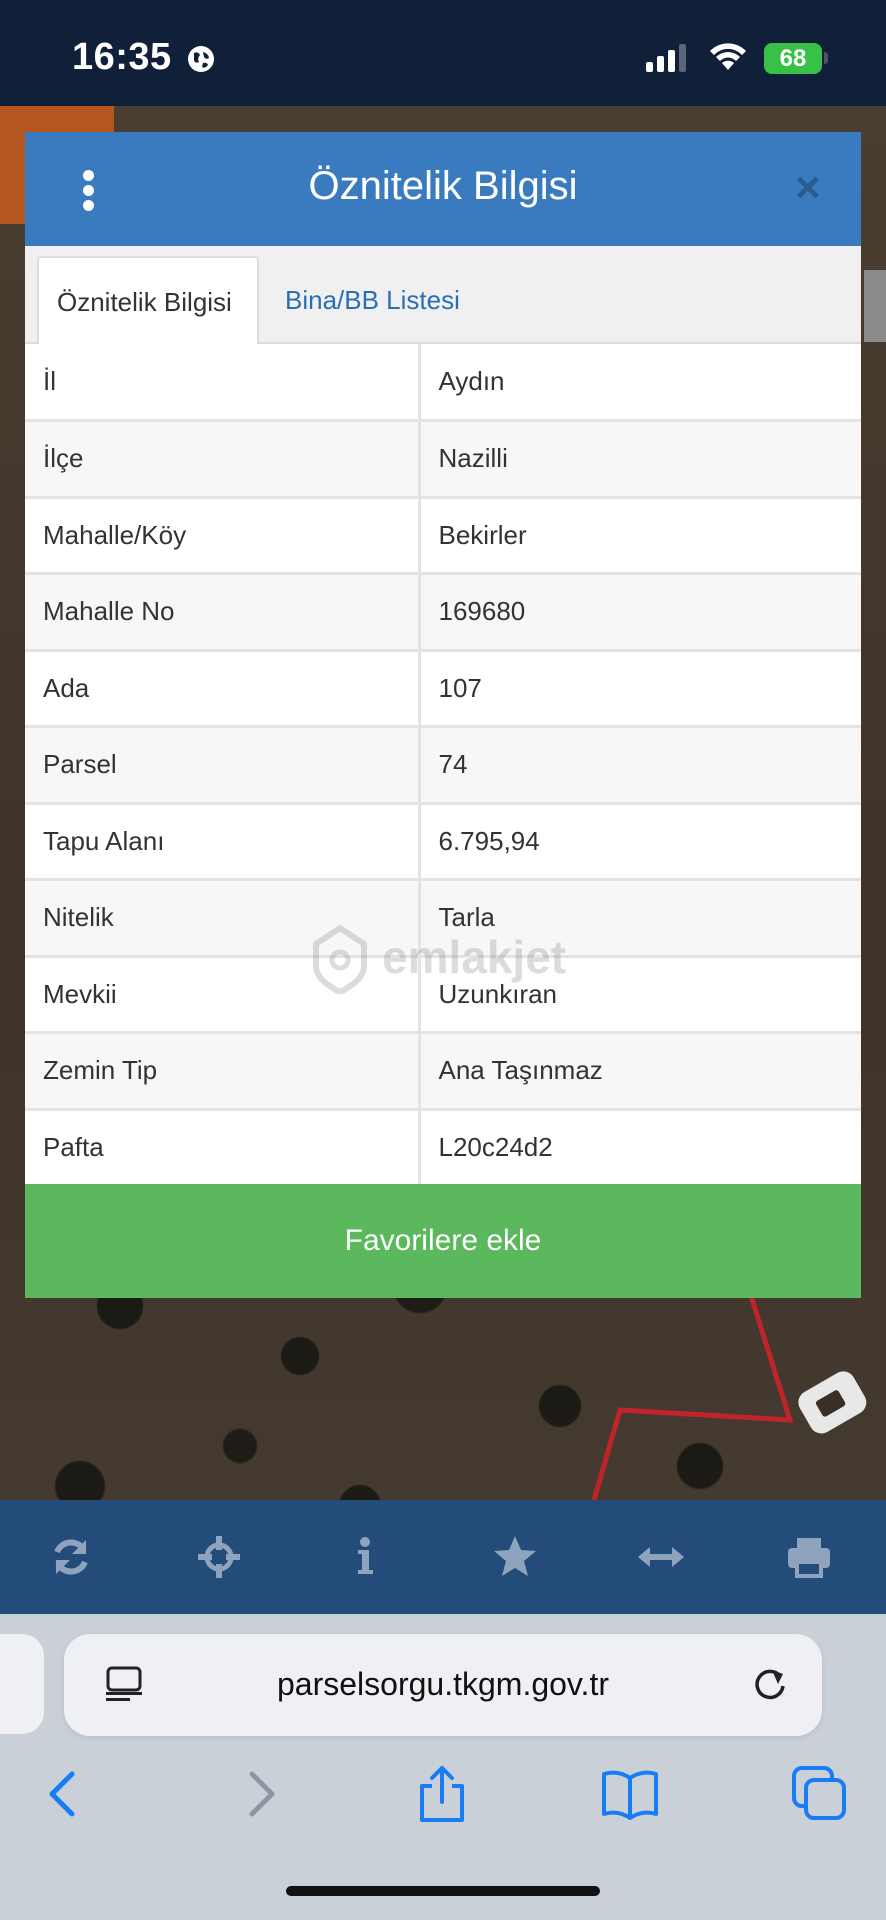 This screenshot has height=1920, width=886. I want to click on close-icon: ×, so click(808, 188).